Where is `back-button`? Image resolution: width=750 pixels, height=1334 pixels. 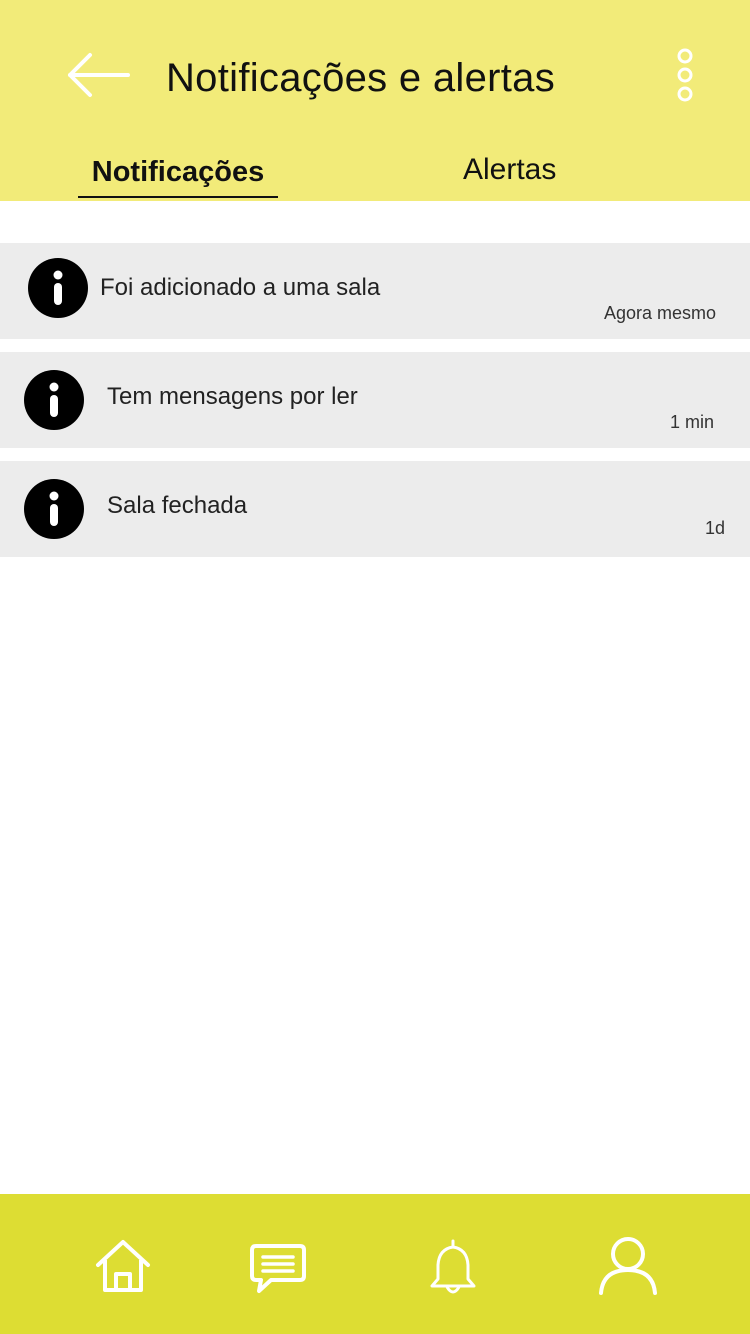
back-button is located at coordinates (99, 75).